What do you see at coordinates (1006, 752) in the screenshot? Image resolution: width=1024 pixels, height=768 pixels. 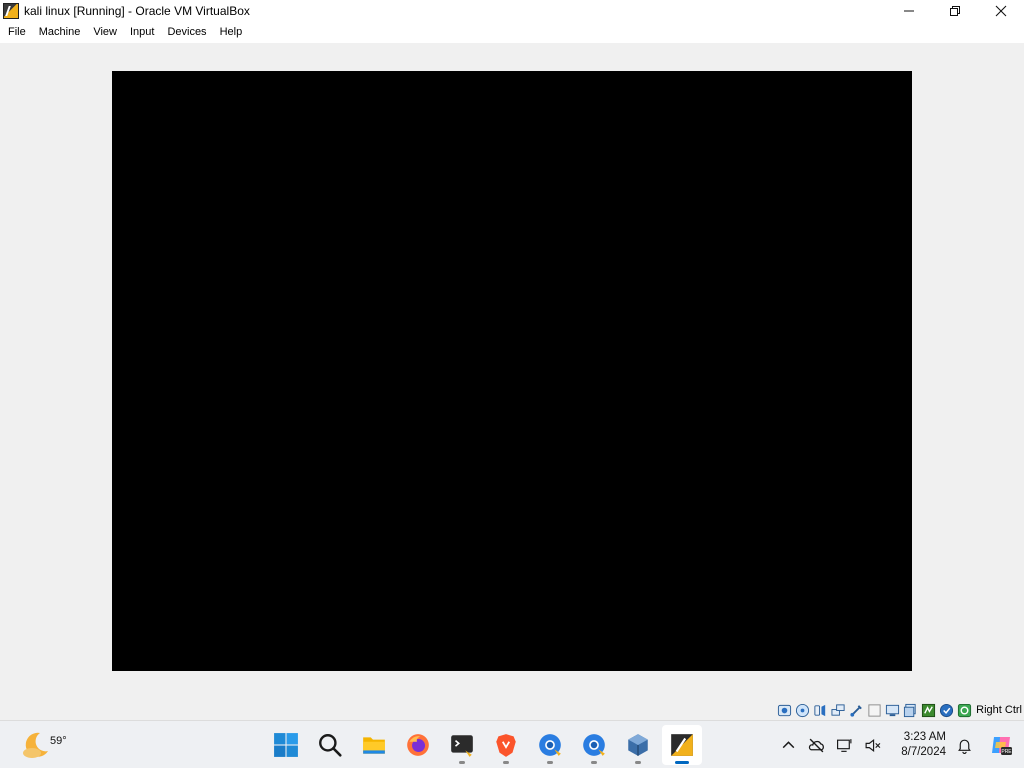 I see `svg-text: PRE` at bounding box center [1006, 752].